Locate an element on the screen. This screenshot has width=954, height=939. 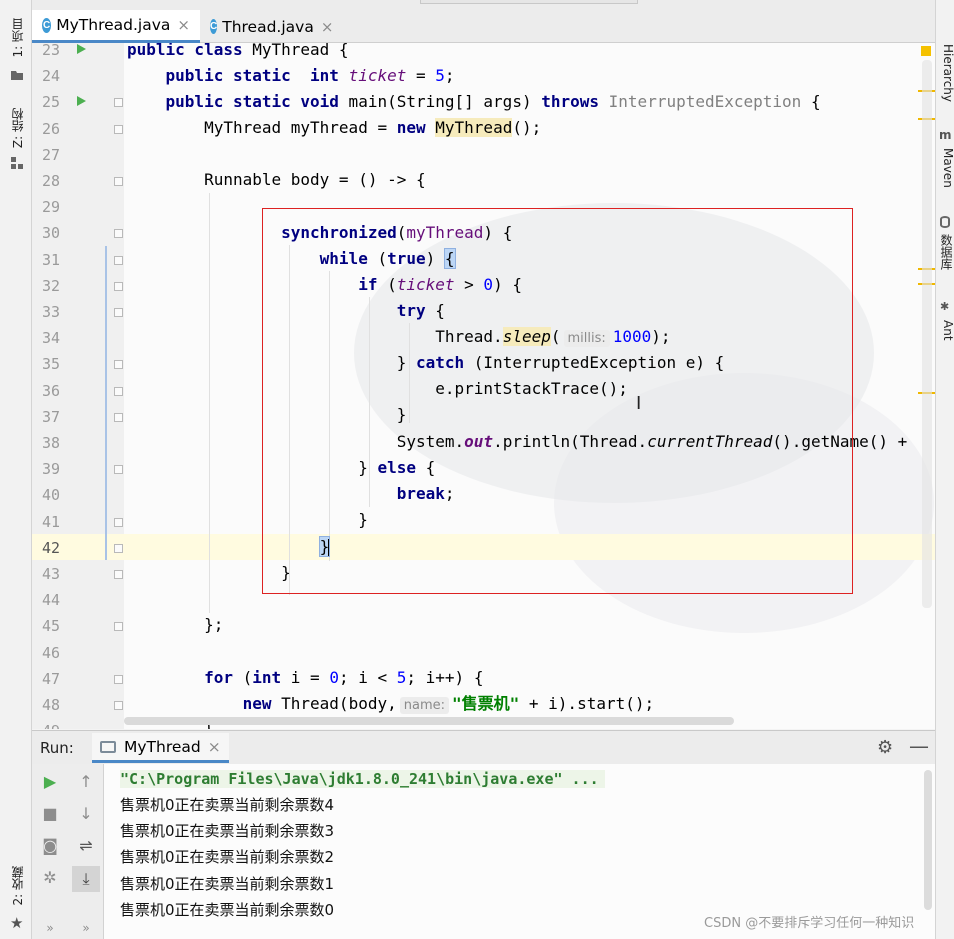
inspection-status-icon is located at coordinates (926, 51).